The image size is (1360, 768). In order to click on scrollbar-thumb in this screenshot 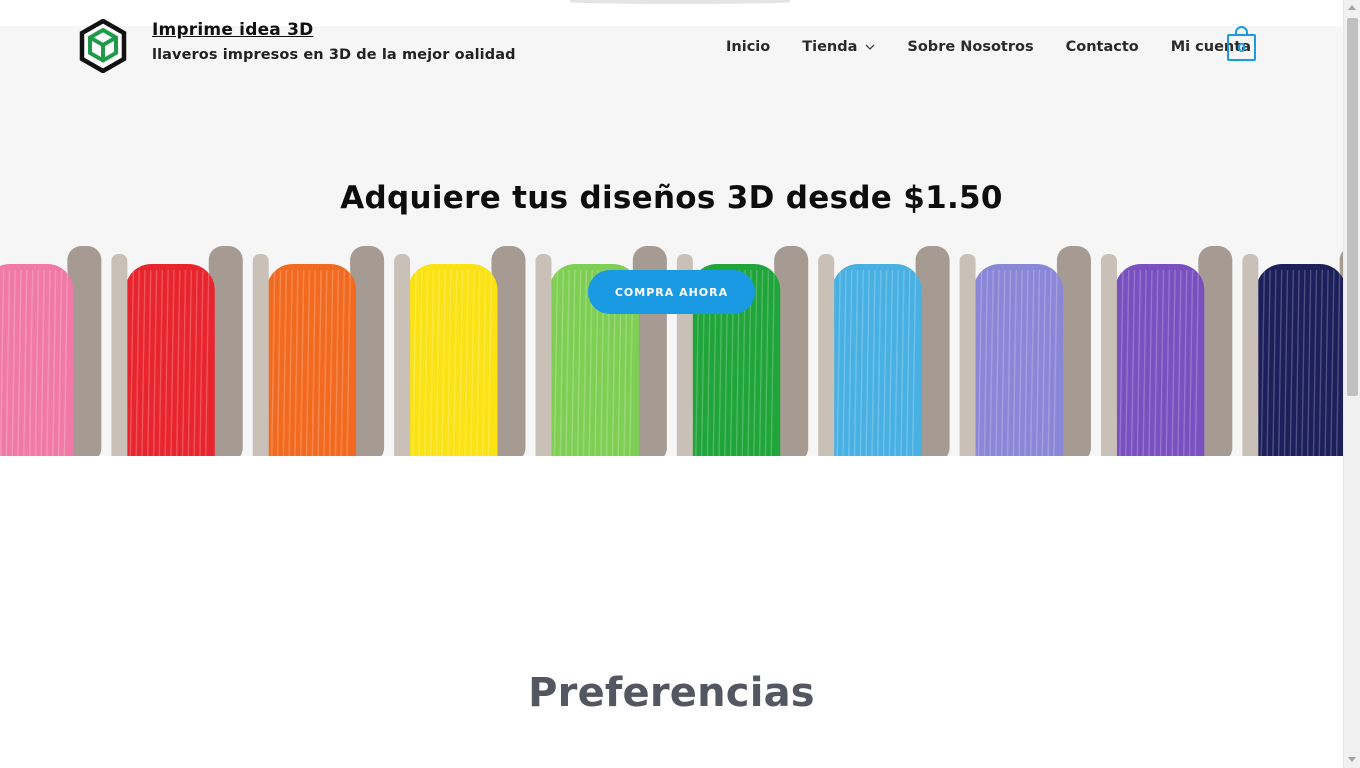, I will do `click(1352, 207)`.